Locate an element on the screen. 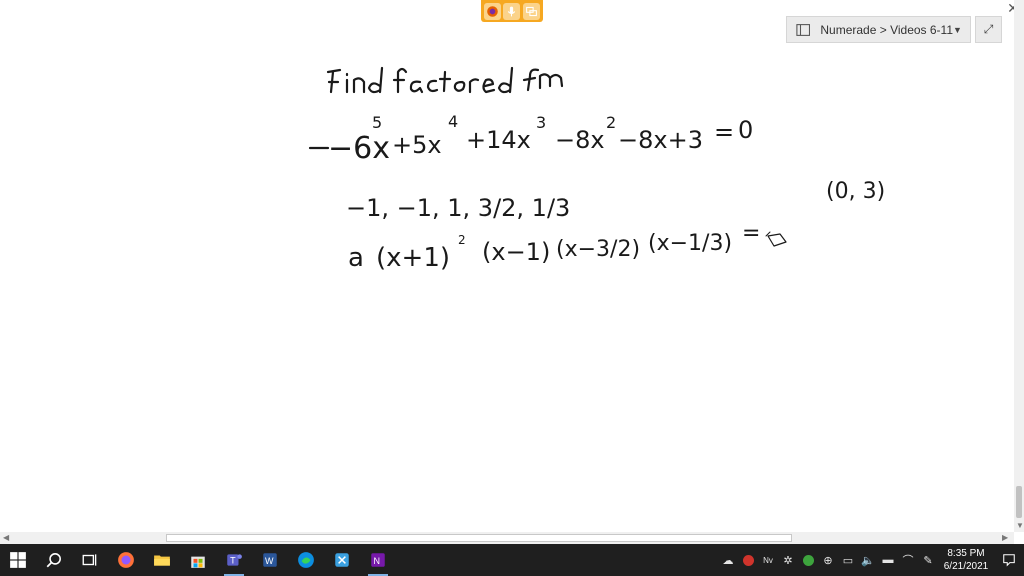  clock-time: 8:35 PM is located at coordinates (966, 553).